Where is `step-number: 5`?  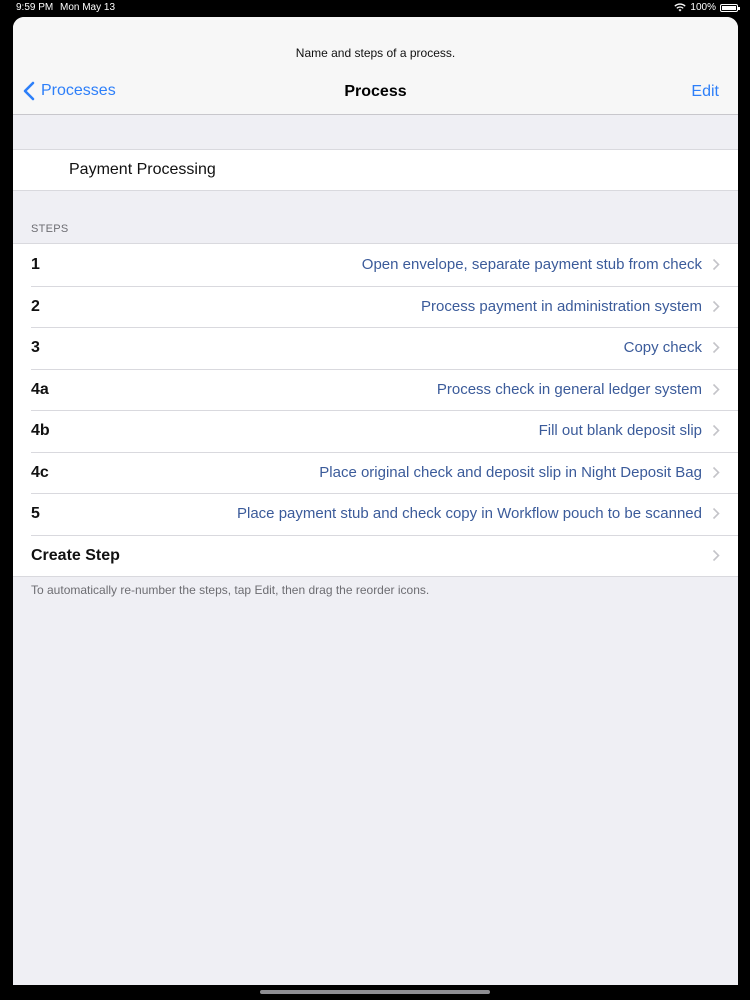 step-number: 5 is located at coordinates (35, 513).